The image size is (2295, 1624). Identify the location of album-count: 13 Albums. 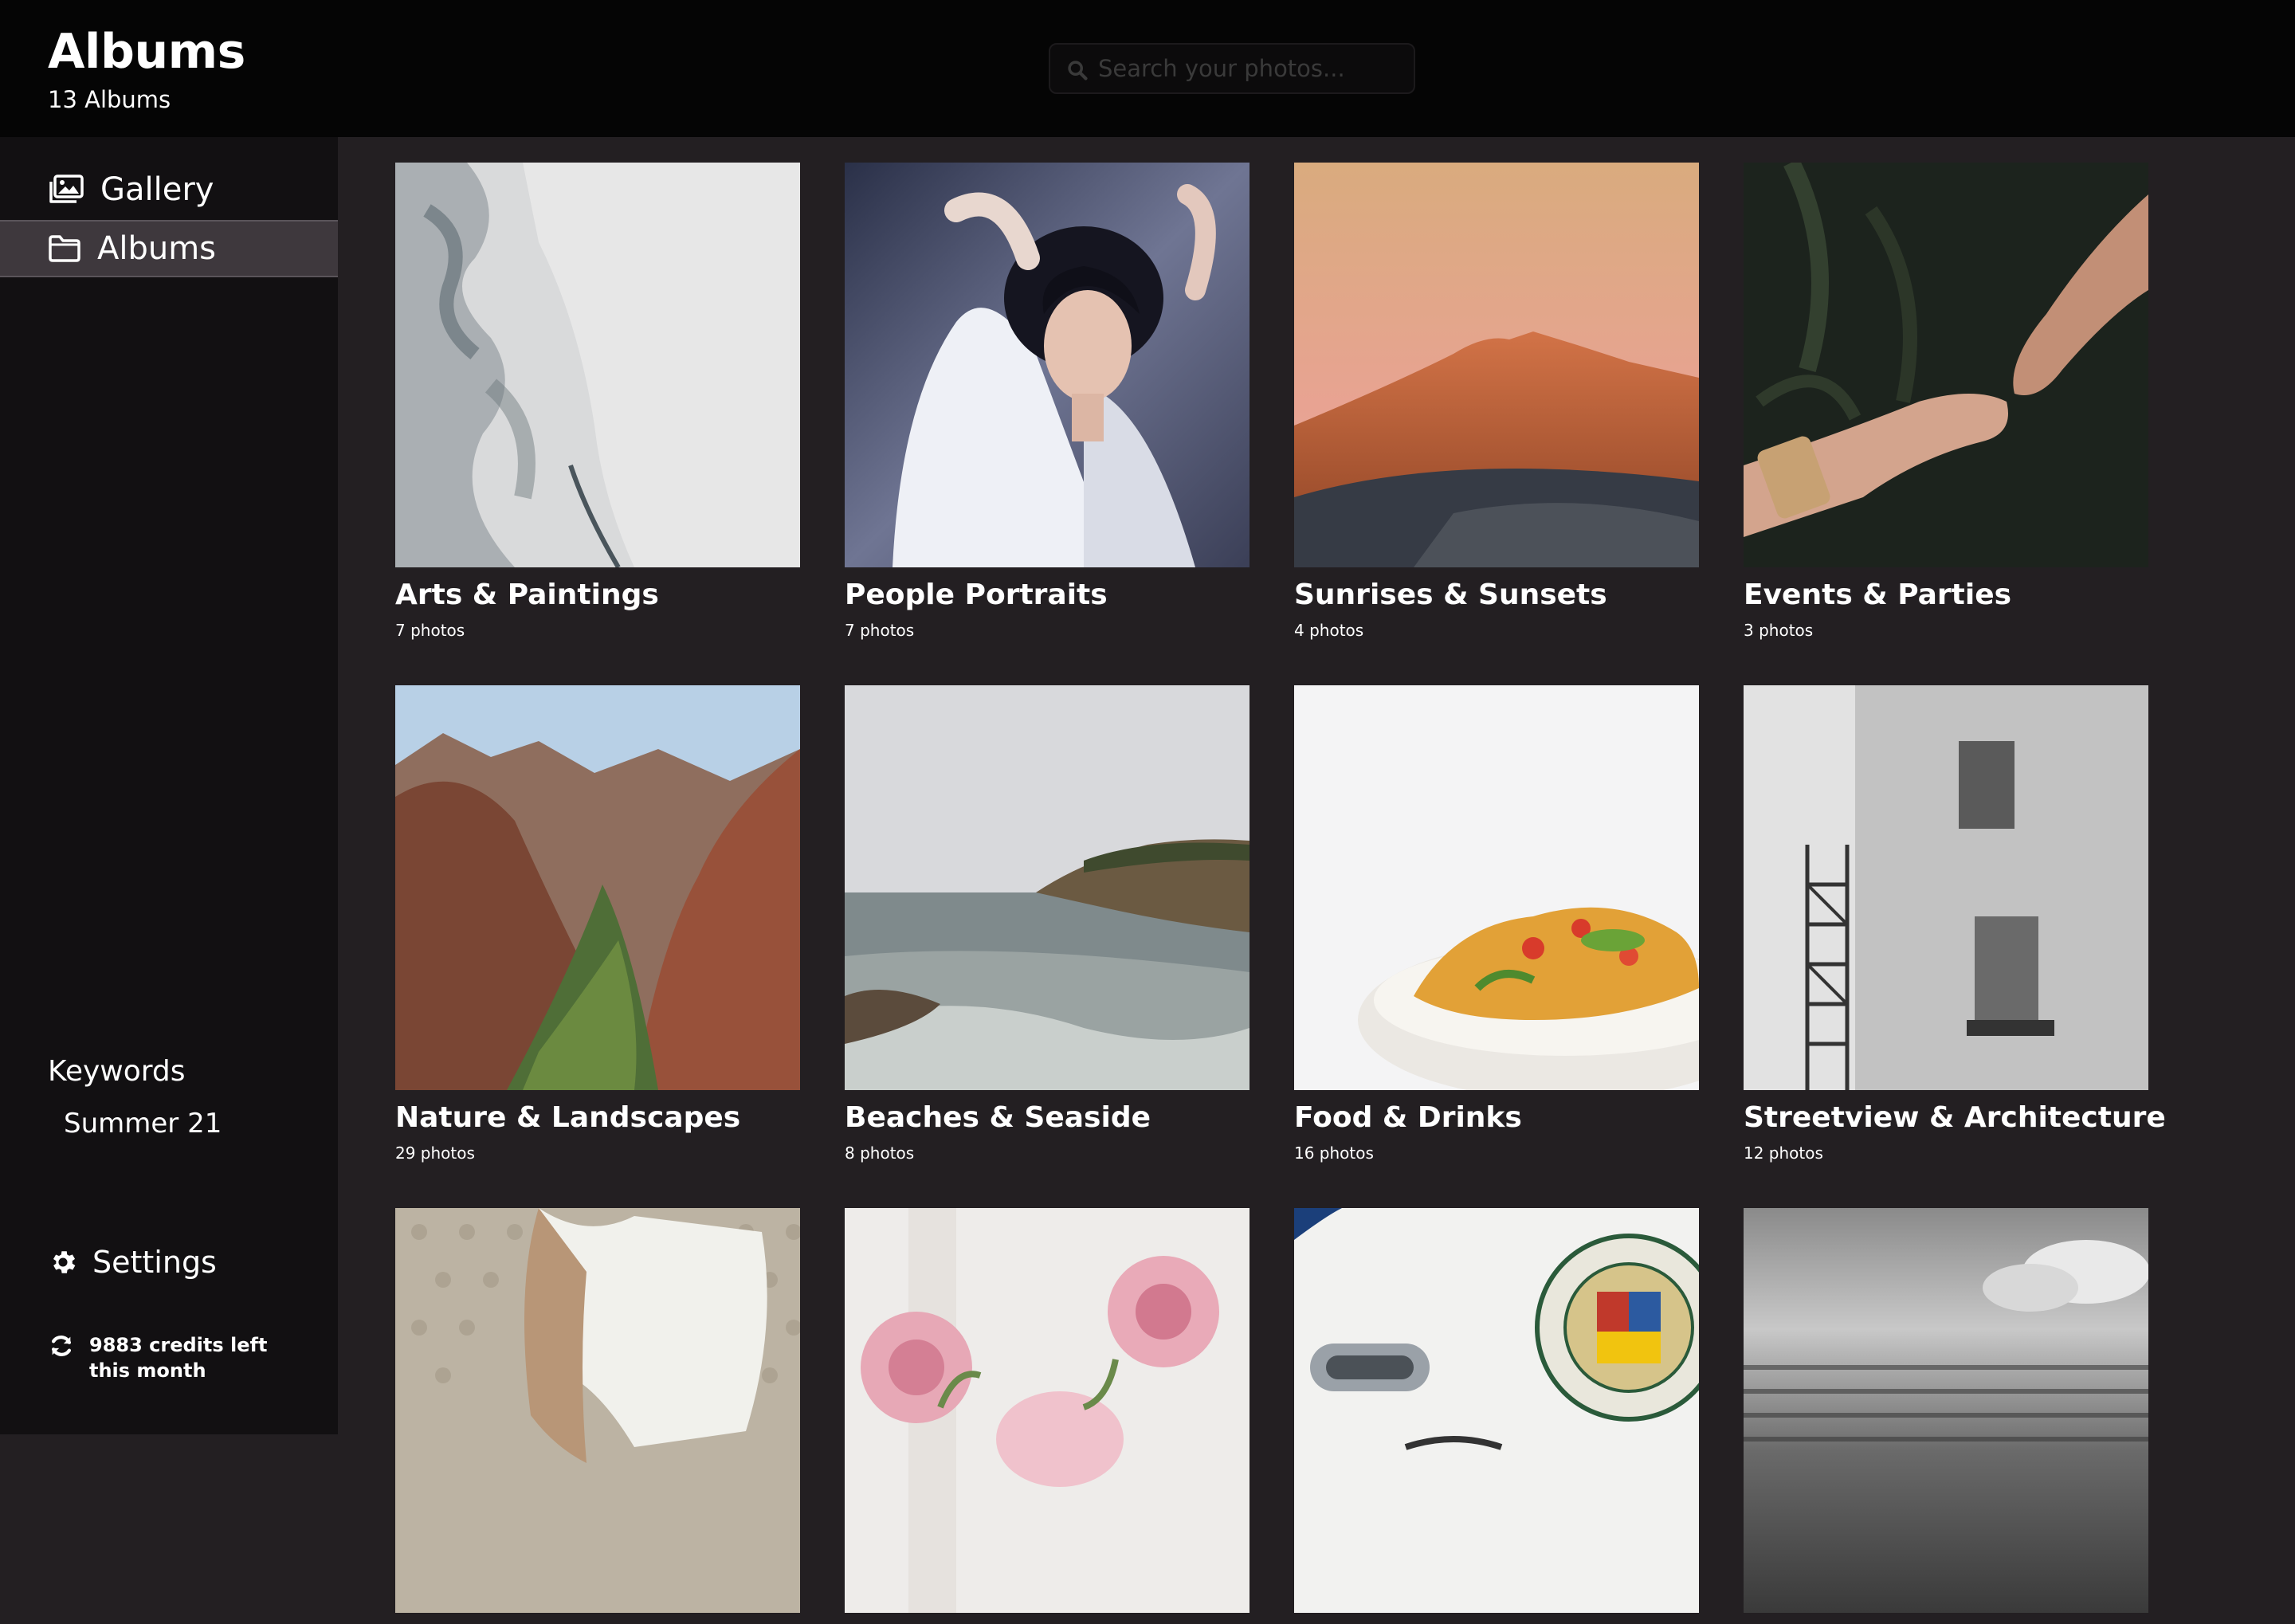
(109, 99).